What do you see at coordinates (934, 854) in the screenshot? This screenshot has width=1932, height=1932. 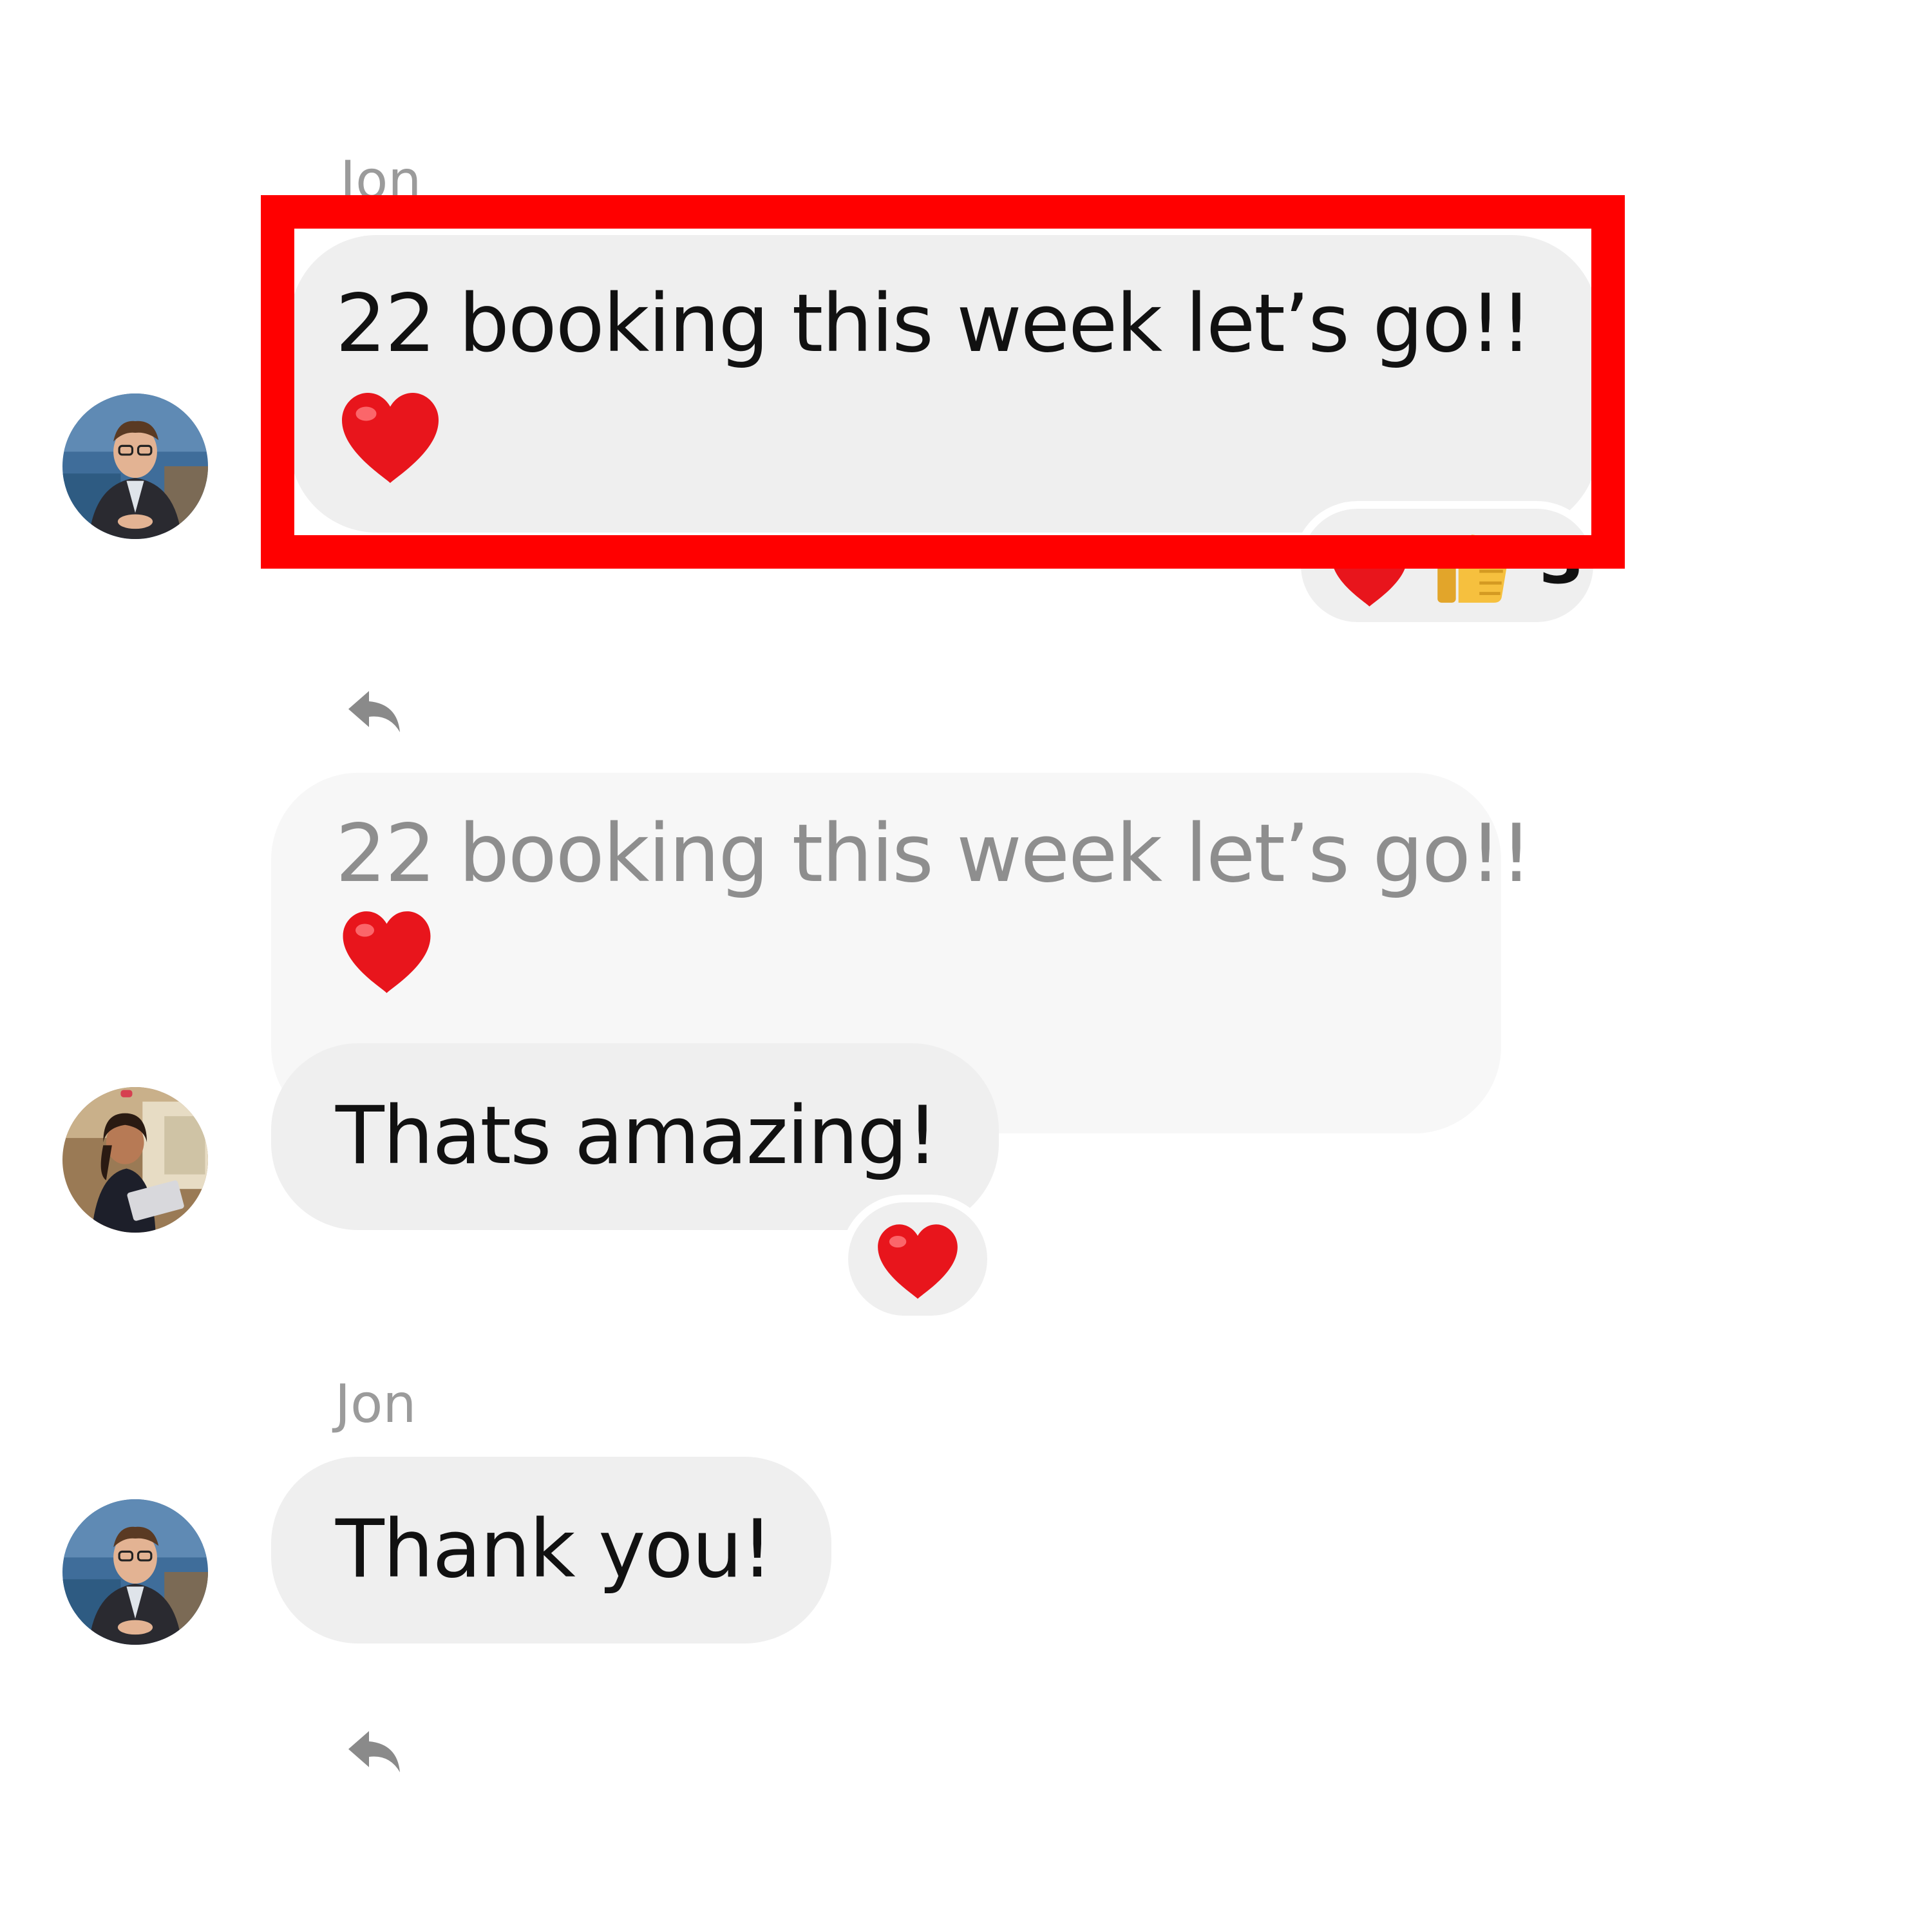 I see `quoted-text: 22 booking this week let’s go!!` at bounding box center [934, 854].